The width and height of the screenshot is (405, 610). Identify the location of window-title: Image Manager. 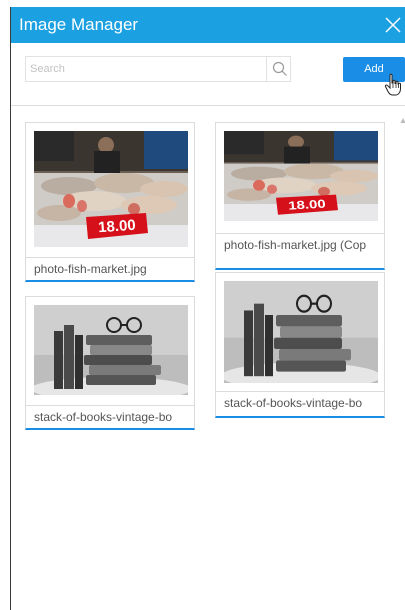
(79, 24).